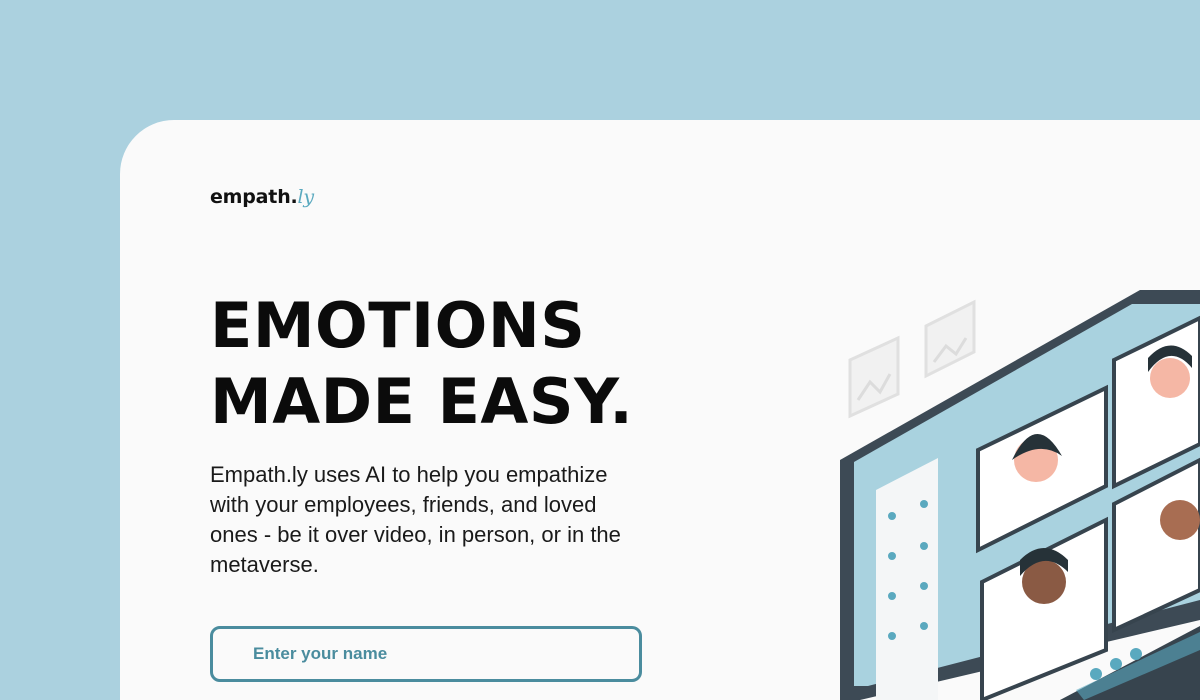 The height and width of the screenshot is (700, 1200). Describe the element at coordinates (254, 197) in the screenshot. I see `brand-name: empath.` at that location.